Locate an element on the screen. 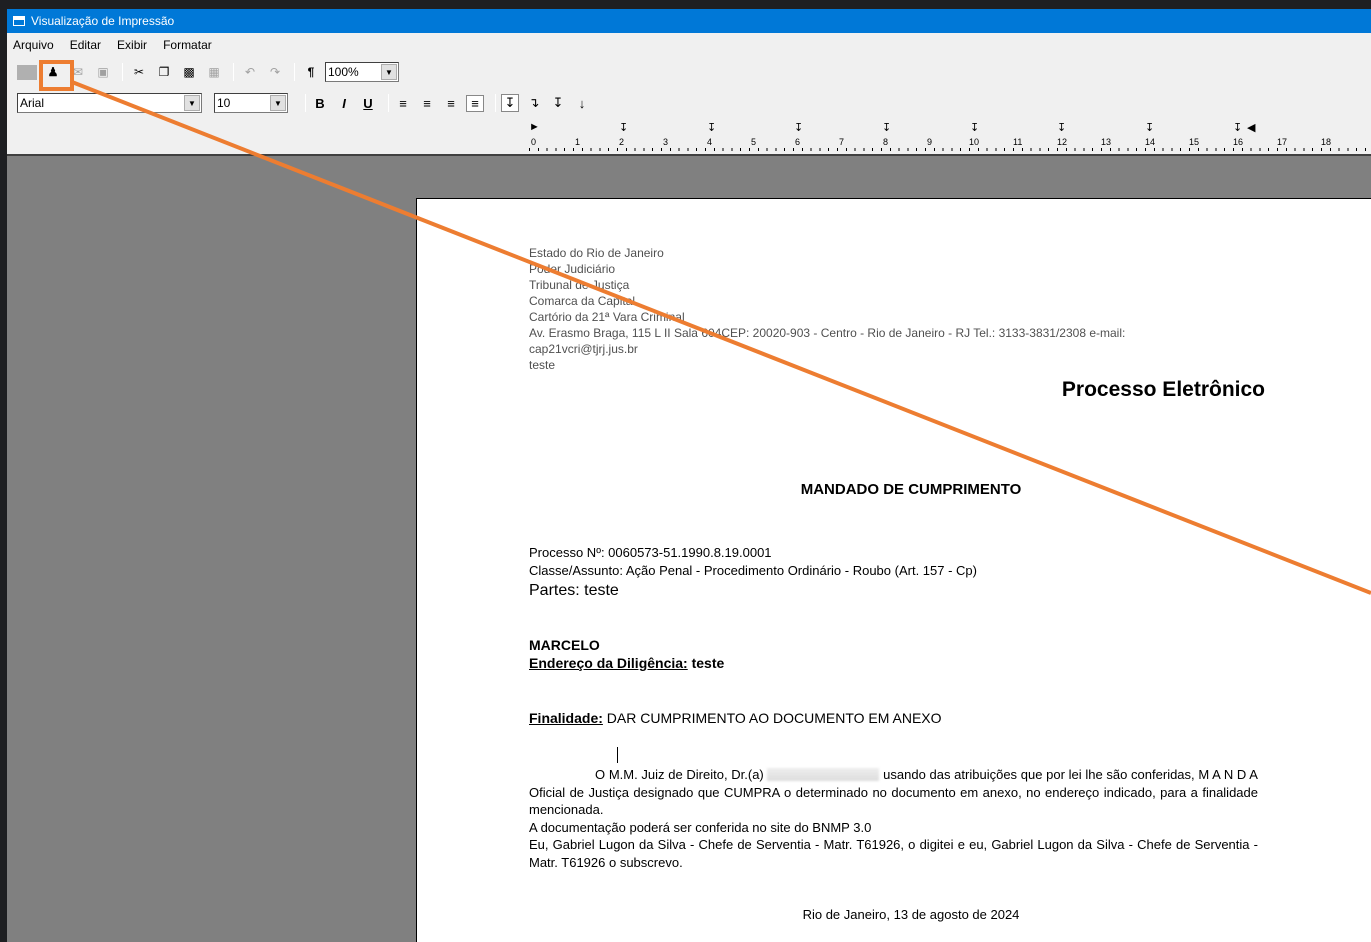 Image resolution: width=1371 pixels, height=942 pixels. zoom-select: 100% ▼ is located at coordinates (362, 72).